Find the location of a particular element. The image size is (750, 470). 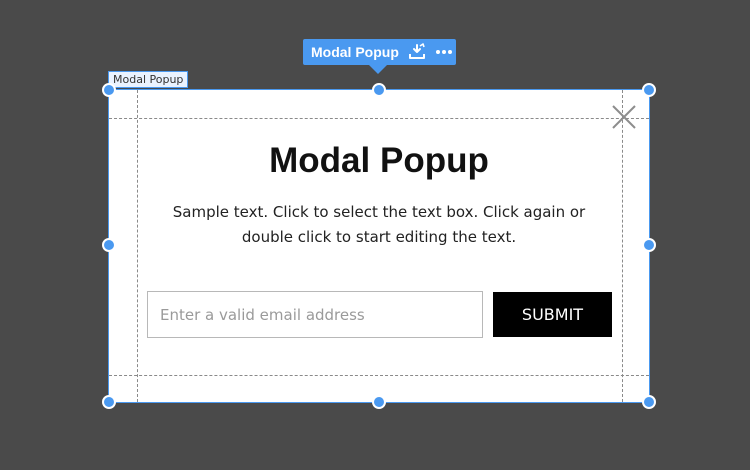

resize-handle-bottom-left is located at coordinates (109, 402).